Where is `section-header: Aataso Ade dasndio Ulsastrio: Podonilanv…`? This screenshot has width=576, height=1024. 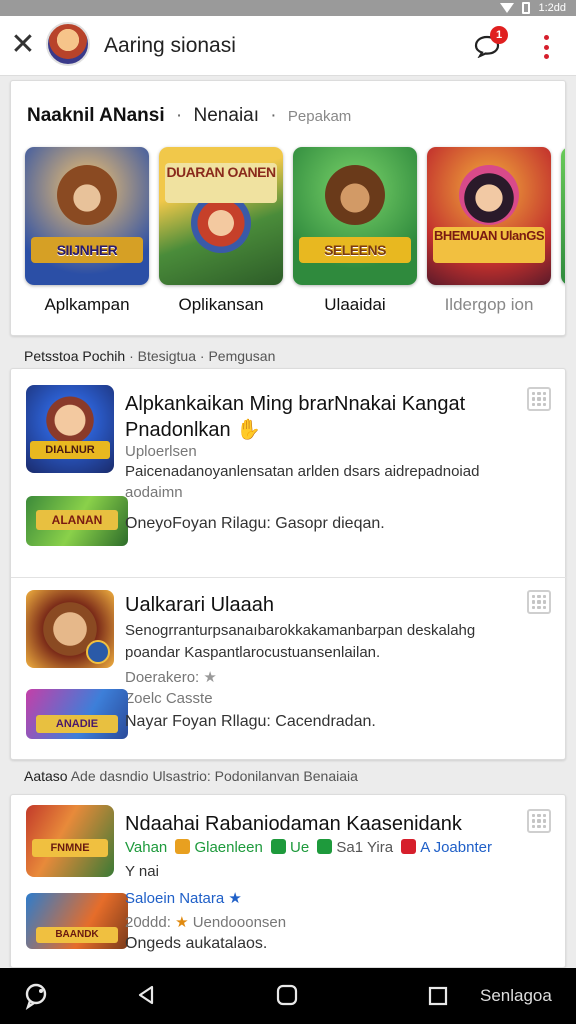 section-header: Aataso Ade dasndio Ulsastrio: Podonilanv… is located at coordinates (191, 776).